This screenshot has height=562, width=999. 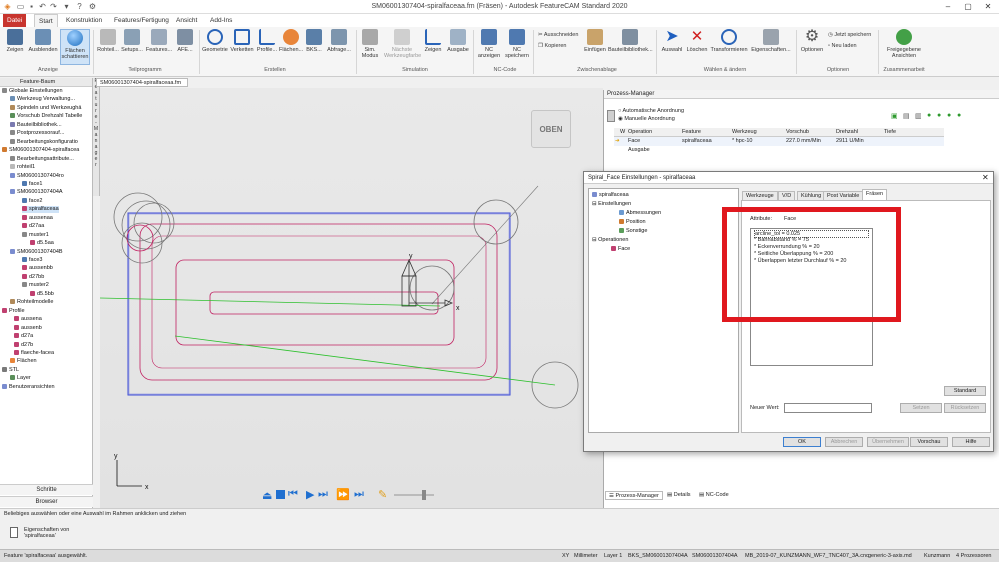 What do you see at coordinates (552, 46) in the screenshot?
I see `copy-button: ❐ Kopieren` at bounding box center [552, 46].